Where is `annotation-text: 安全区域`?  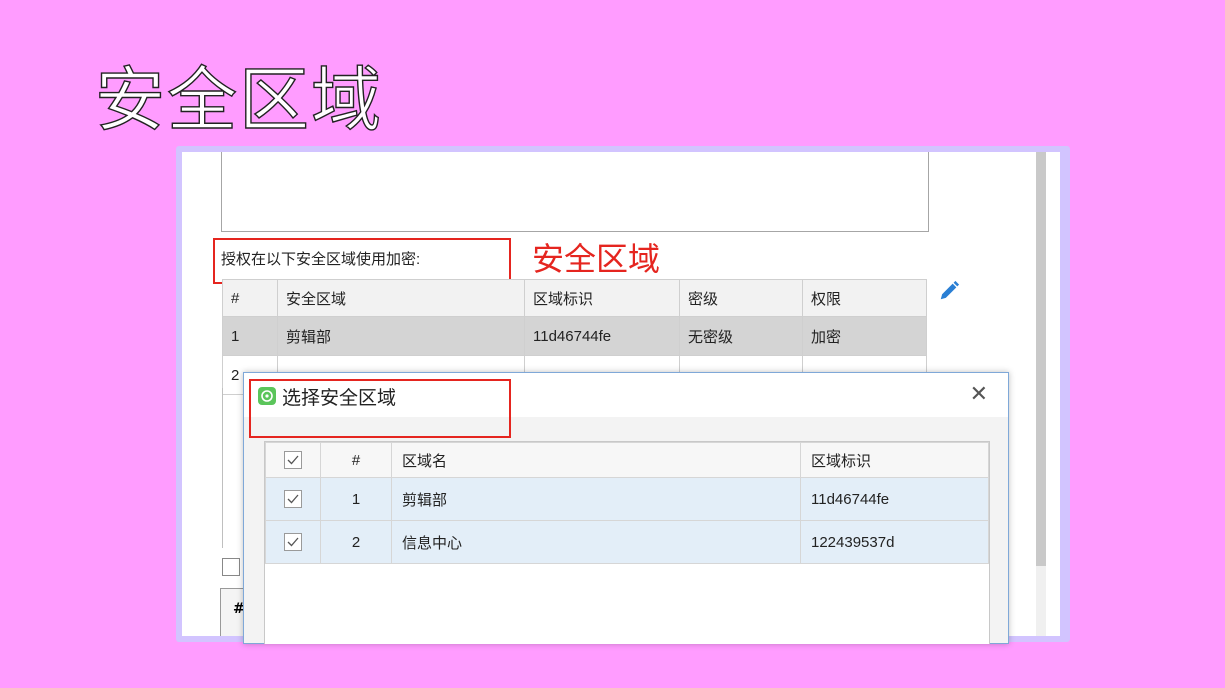
annotation-text: 安全区域 is located at coordinates (596, 259).